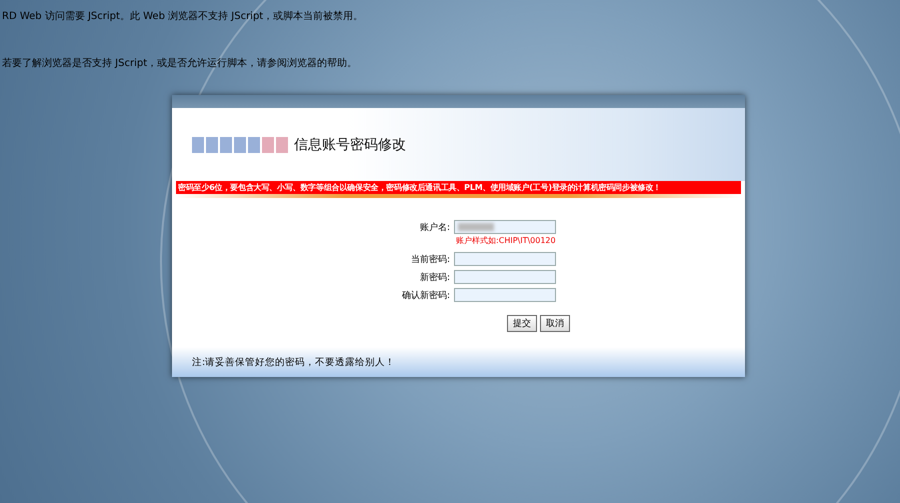 This screenshot has width=900, height=503. Describe the element at coordinates (180, 63) in the screenshot. I see `notice-text: 若要了解浏览器是否支持 JScript，或是否允许运行脚本，请参阅浏览器的帮助。` at that location.